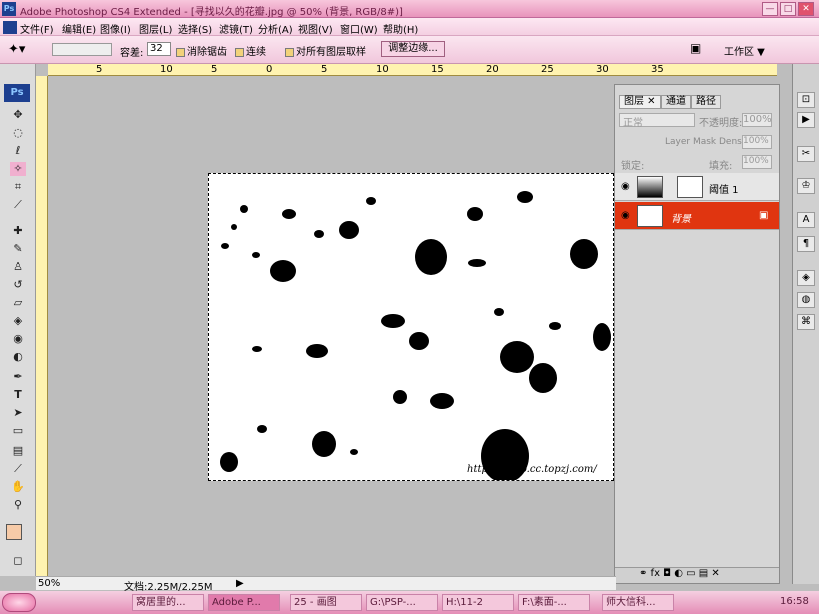 The width and height of the screenshot is (819, 614). What do you see at coordinates (315, 28) in the screenshot?
I see `menu-view: 视图(V)` at bounding box center [315, 28].